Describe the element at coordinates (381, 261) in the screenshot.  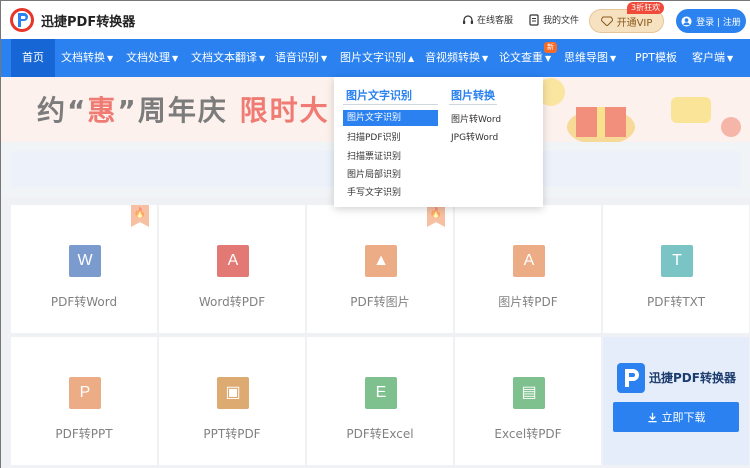
I see `image-icon: ▲` at that location.